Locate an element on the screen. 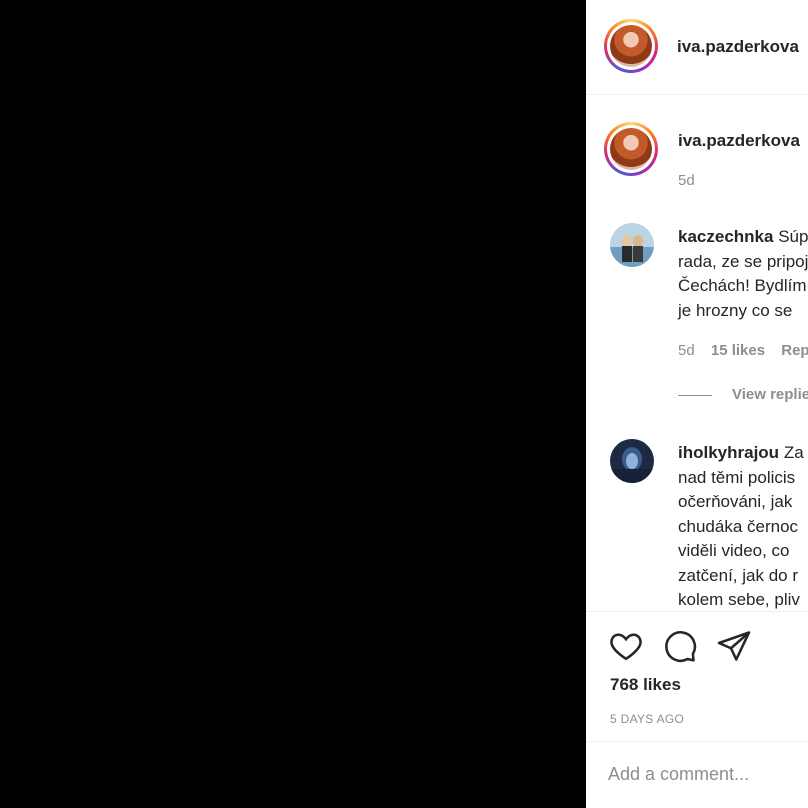  post-header: iva.pazderkova is located at coordinates (697, 47).